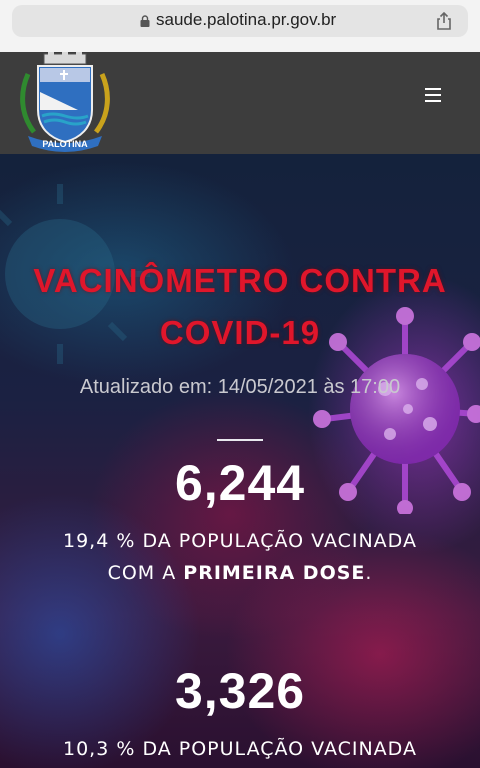 The width and height of the screenshot is (480, 768). I want to click on first-dose-percent-text: 19,4 % DA POPULAÇÃO VACINADA, so click(240, 541).